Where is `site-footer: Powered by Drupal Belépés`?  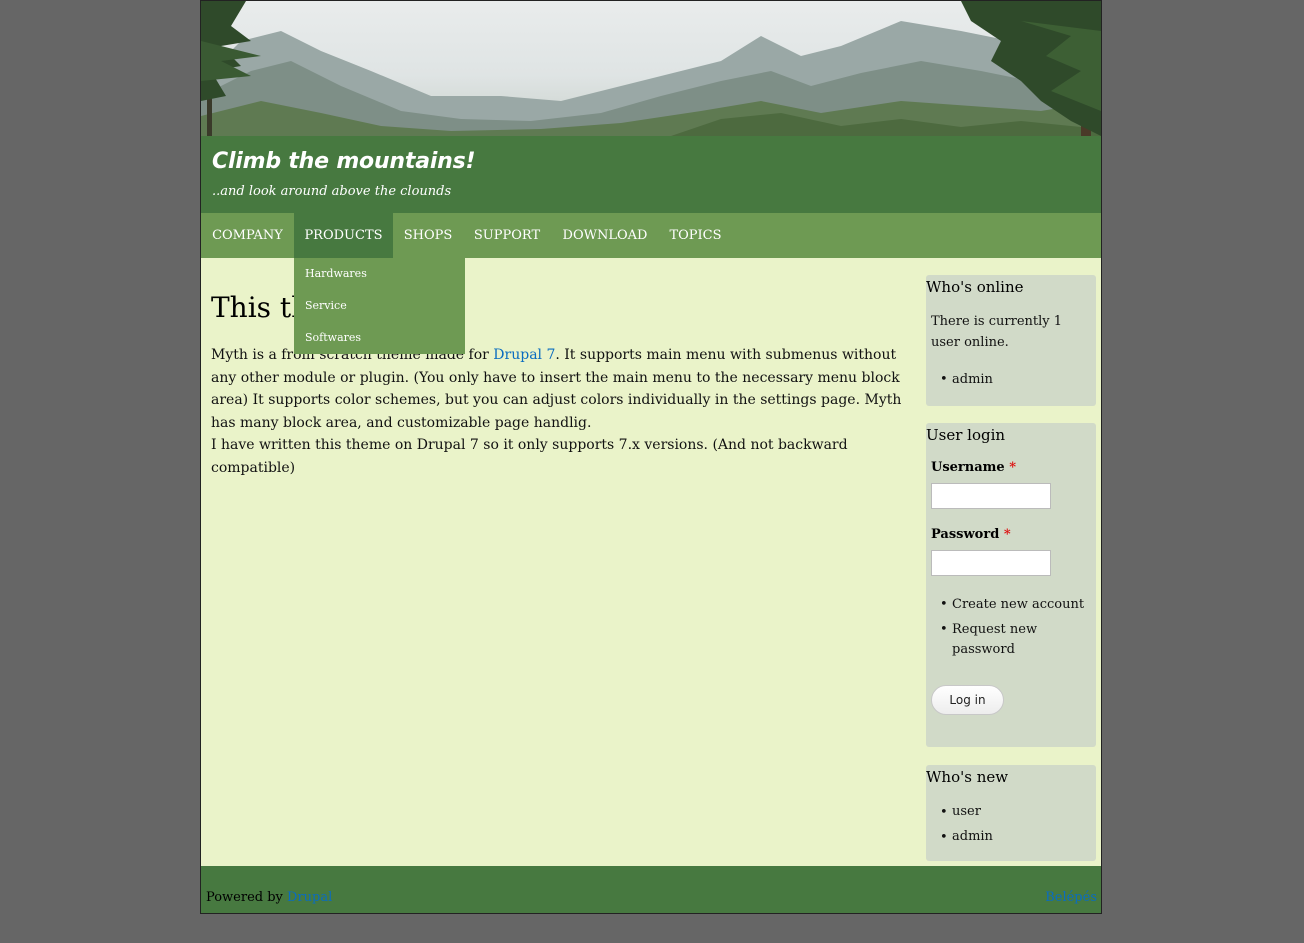 site-footer: Powered by Drupal Belépés is located at coordinates (651, 889).